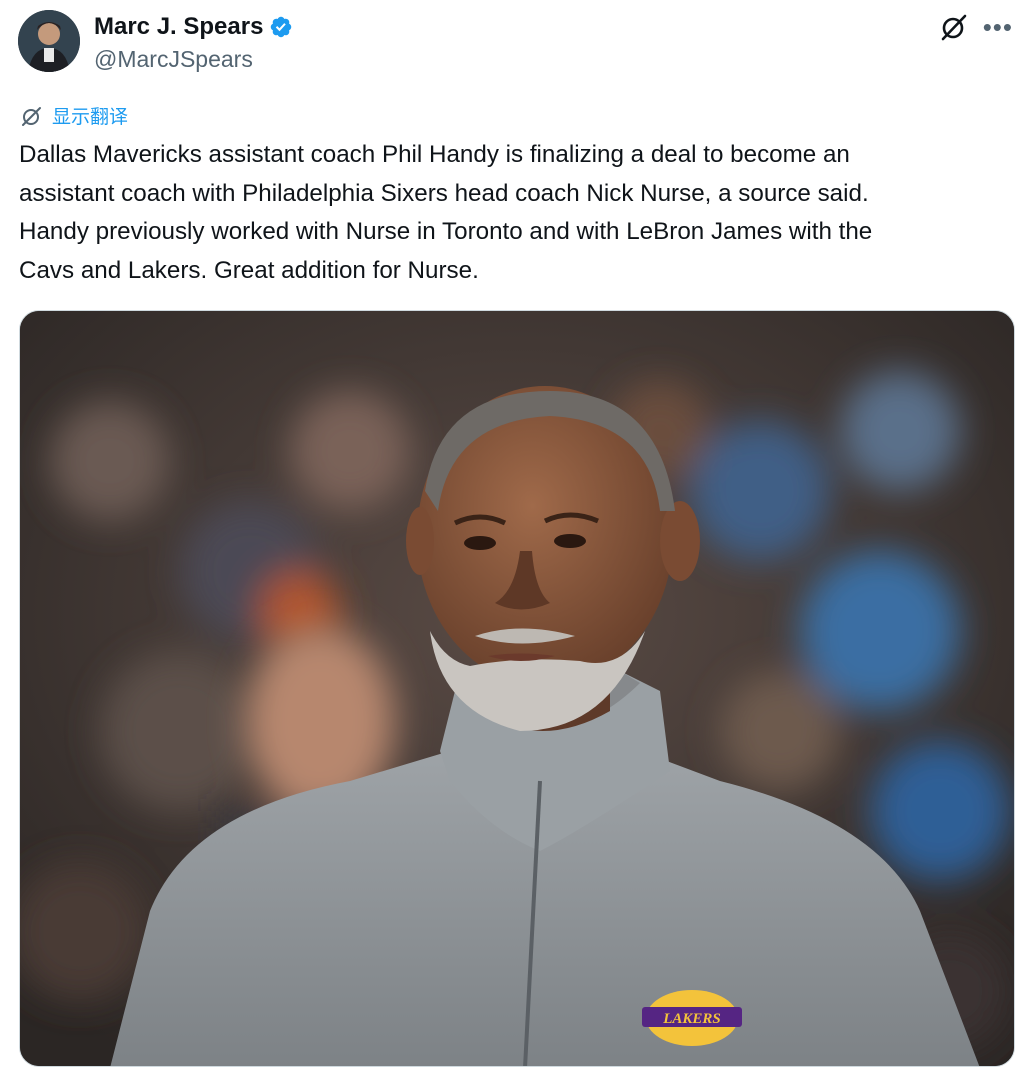  What do you see at coordinates (178, 27) in the screenshot?
I see `author-display-name: Marc J. Spears` at bounding box center [178, 27].